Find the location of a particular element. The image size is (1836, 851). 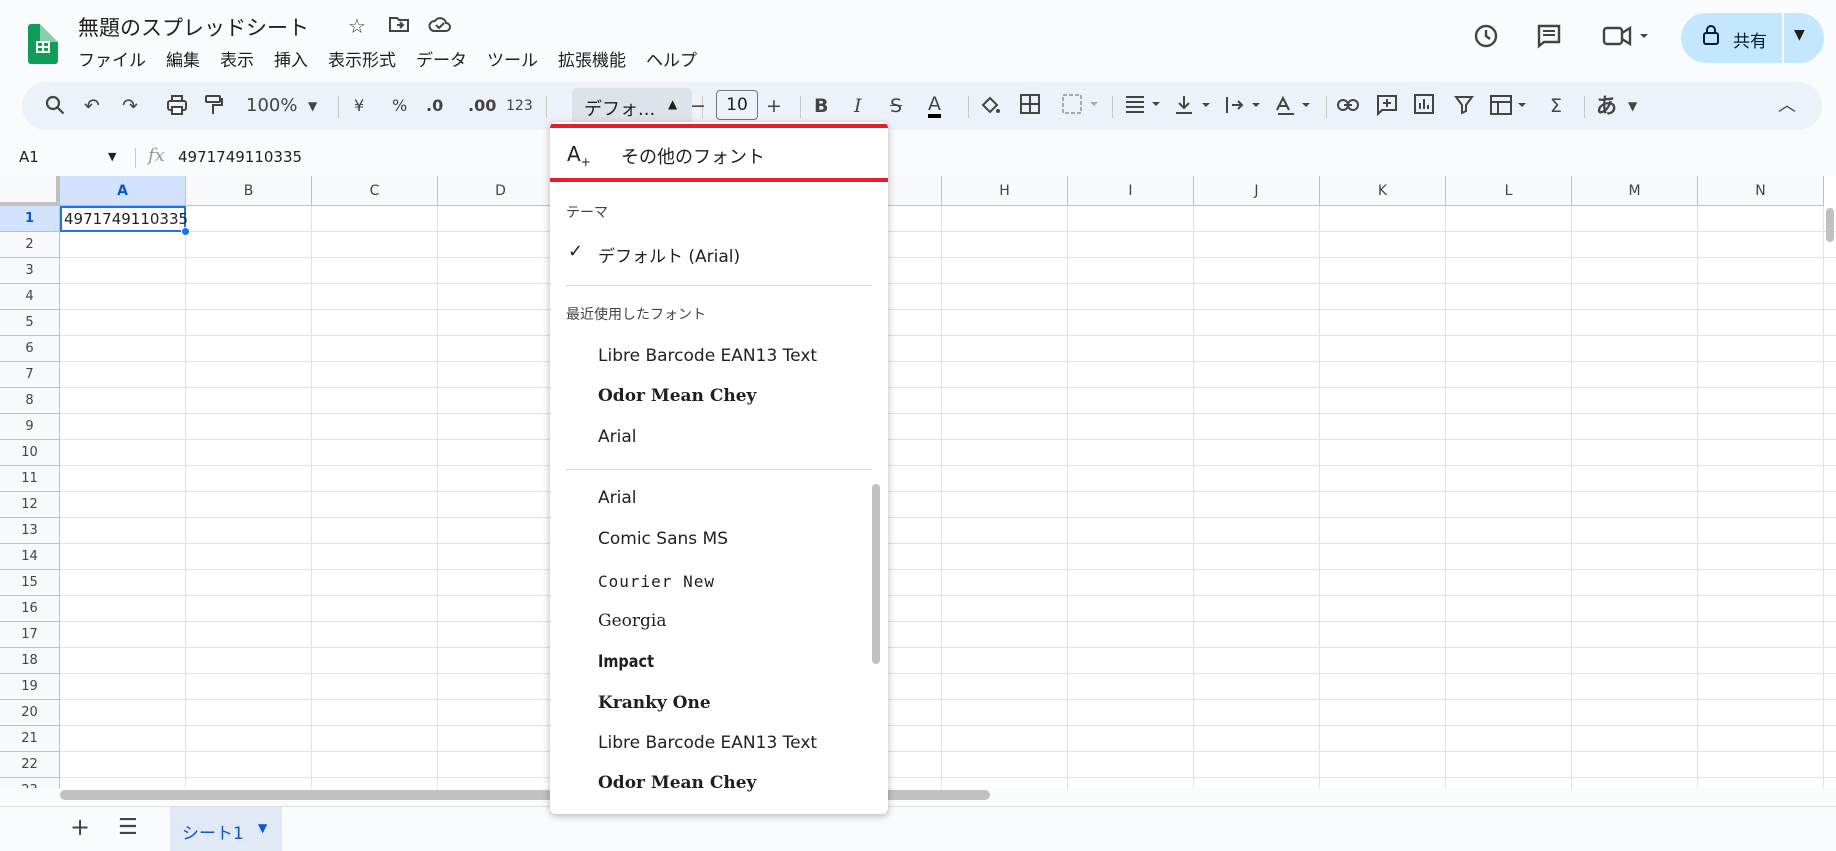

print-icon is located at coordinates (177, 108).